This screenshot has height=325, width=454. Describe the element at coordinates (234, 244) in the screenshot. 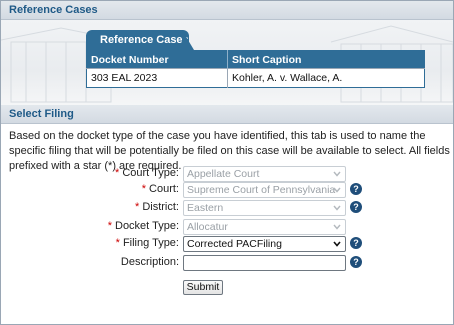

I see `filing-type-value: Corrected PACFiling` at that location.